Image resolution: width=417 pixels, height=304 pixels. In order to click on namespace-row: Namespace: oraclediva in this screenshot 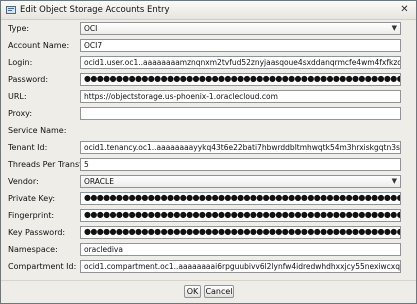, I will do `click(208, 250)`.